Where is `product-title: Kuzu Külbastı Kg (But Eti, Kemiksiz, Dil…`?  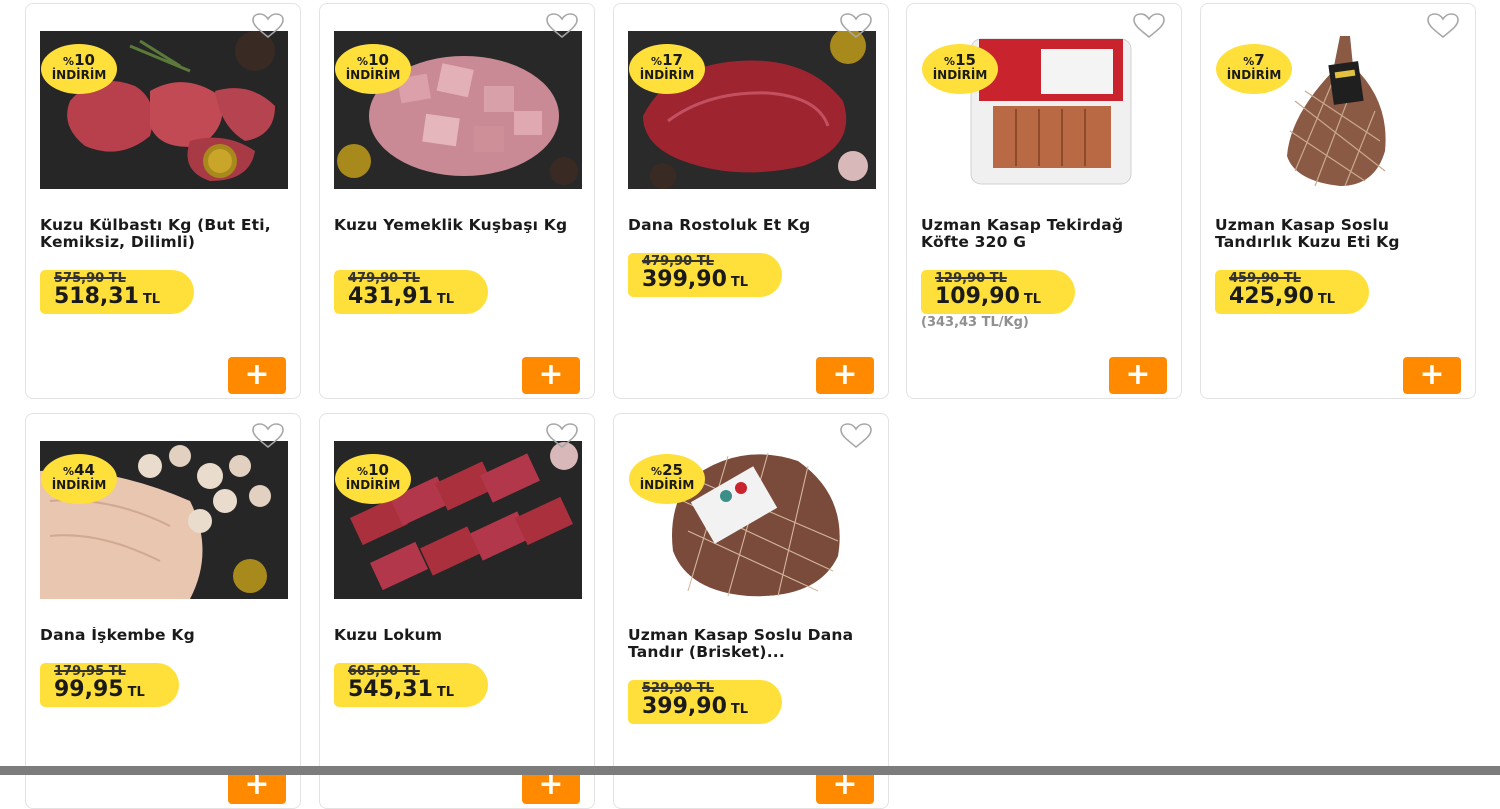
product-title: Kuzu Külbastı Kg (But Eti, Kemiksiz, Dil… is located at coordinates (164, 234).